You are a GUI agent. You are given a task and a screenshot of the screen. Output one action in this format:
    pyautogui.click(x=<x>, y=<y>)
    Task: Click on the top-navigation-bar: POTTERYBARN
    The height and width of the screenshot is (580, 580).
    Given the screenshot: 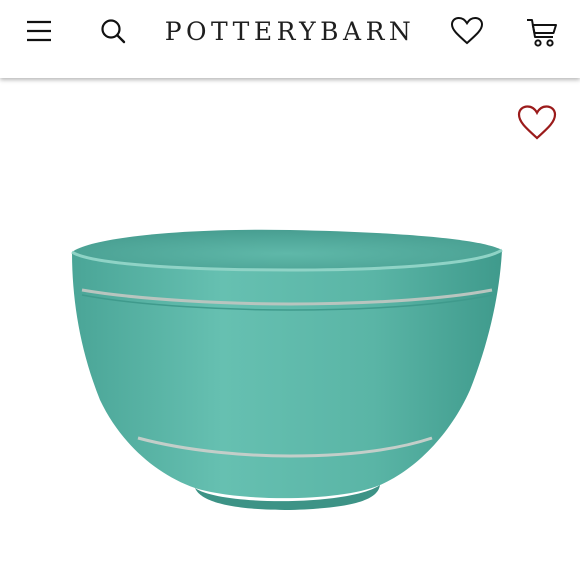 What is the action you would take?
    pyautogui.click(x=290, y=39)
    